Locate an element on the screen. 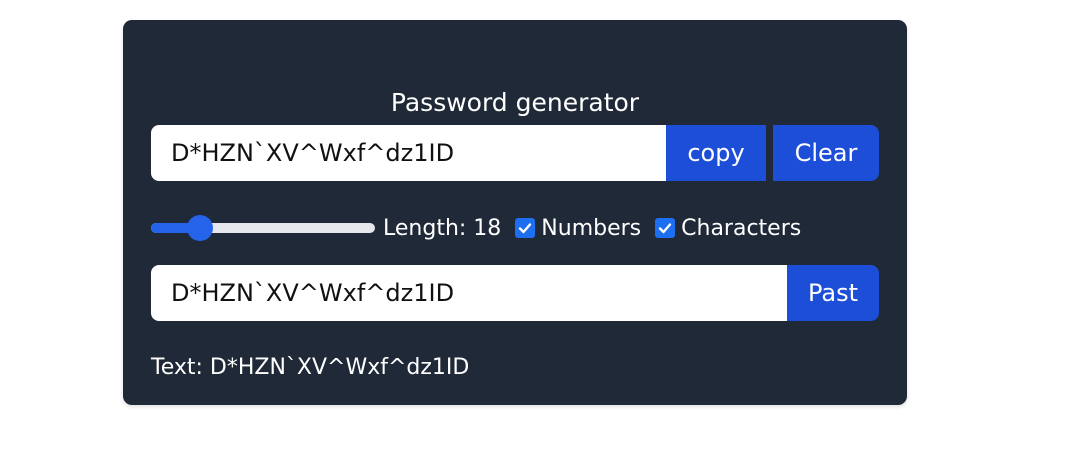 This screenshot has height=473, width=1077. characters-checkbox is located at coordinates (665, 228).